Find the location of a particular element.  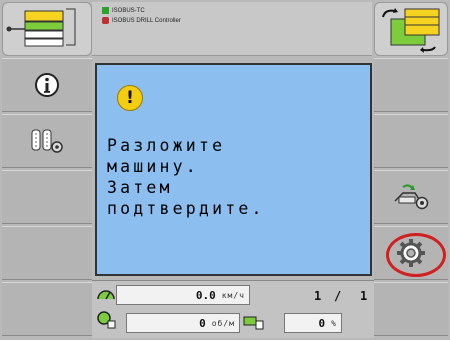

warning-icon: ! is located at coordinates (130, 98).